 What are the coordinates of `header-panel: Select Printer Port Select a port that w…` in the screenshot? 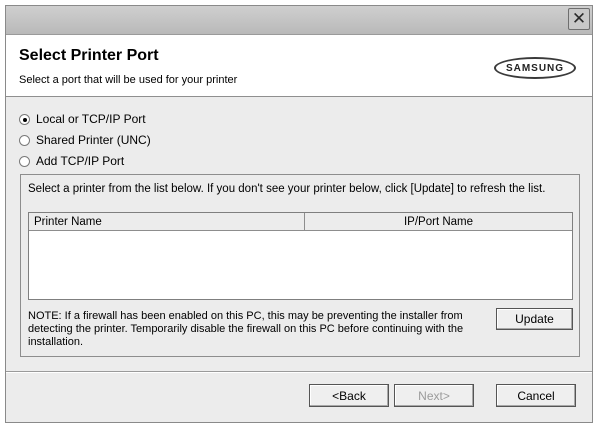 It's located at (299, 66).